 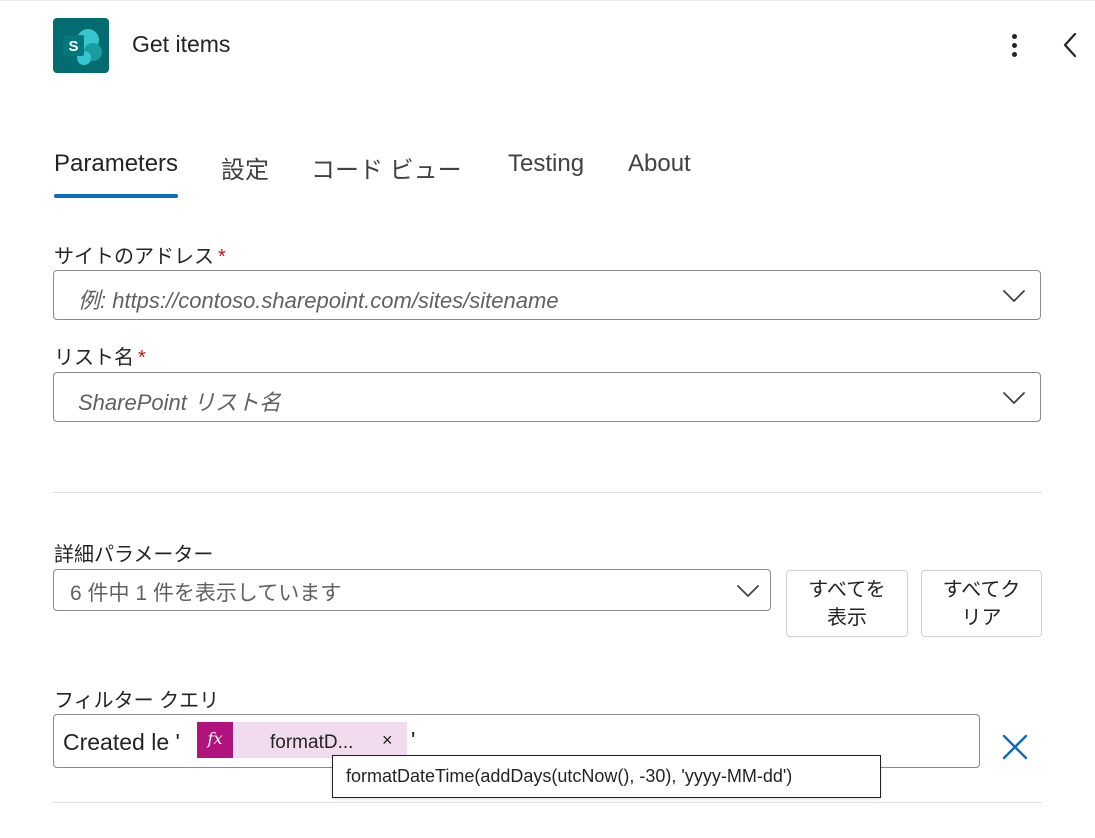 I want to click on dismiss-icon, so click(x=1015, y=747).